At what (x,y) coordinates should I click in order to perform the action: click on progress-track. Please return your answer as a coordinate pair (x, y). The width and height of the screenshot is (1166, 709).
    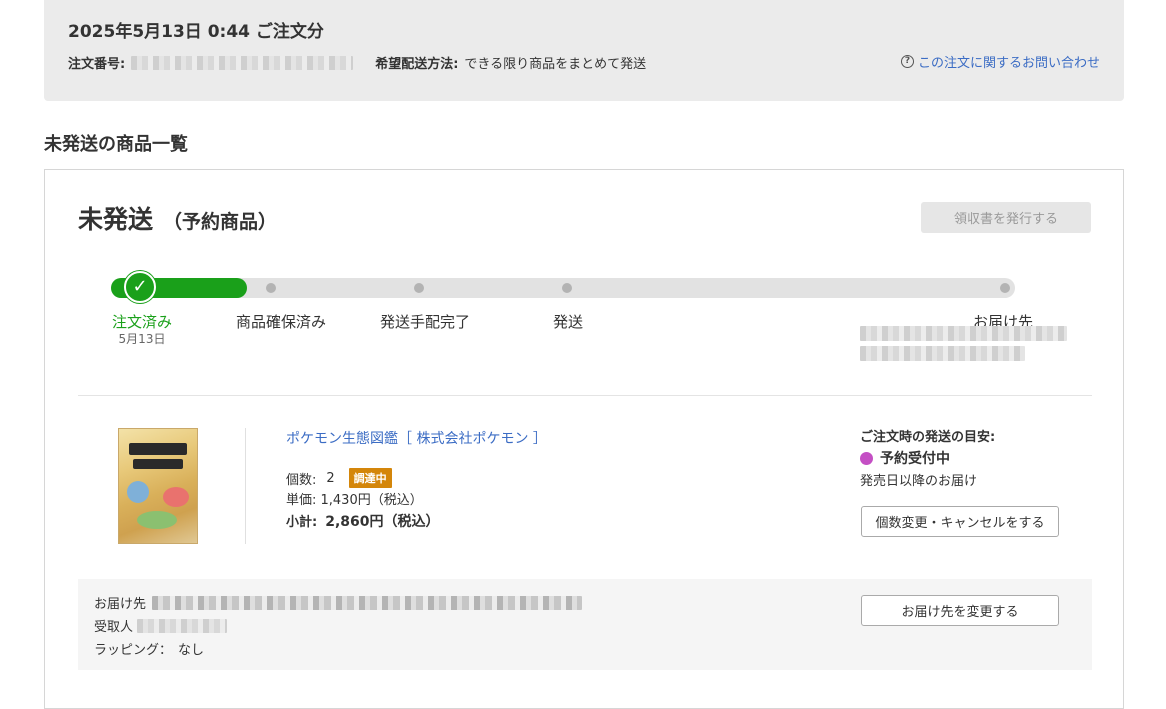
    Looking at the image, I should click on (563, 288).